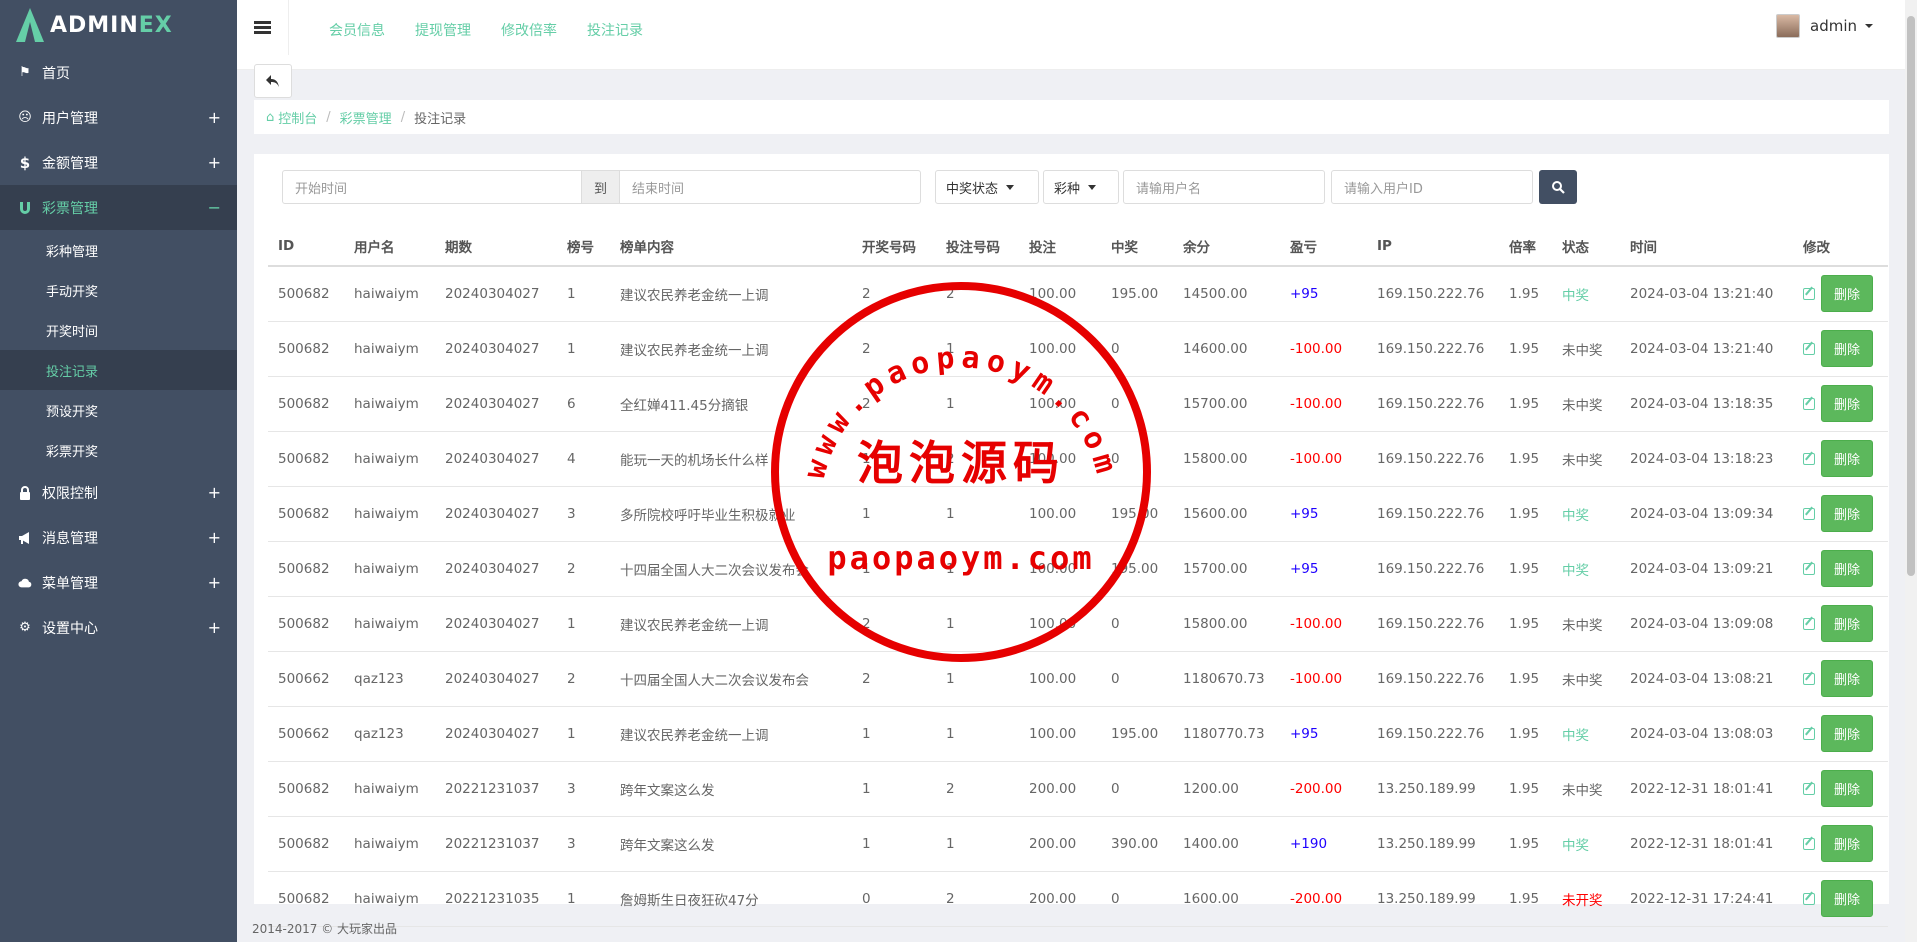  Describe the element at coordinates (357, 30) in the screenshot. I see `topnav-member-info: 会员信息` at that location.